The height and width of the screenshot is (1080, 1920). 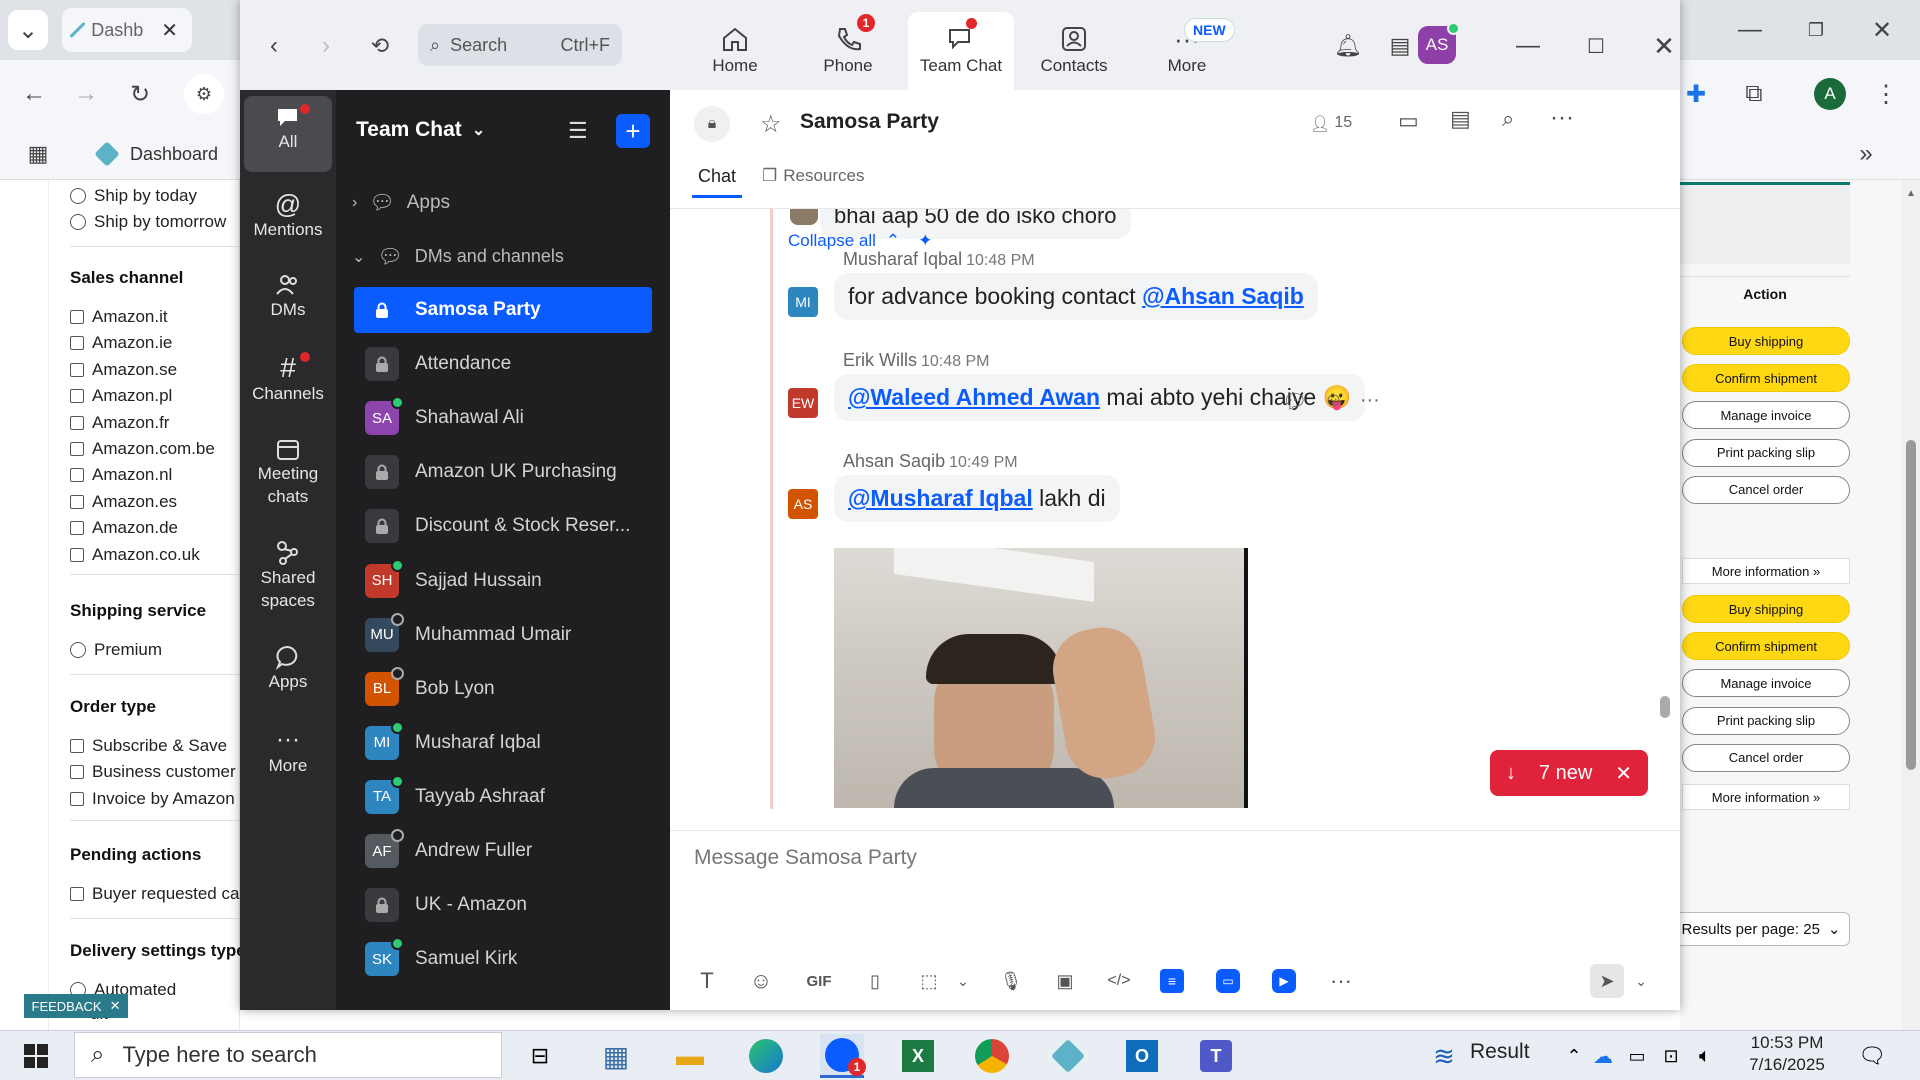 I want to click on file-icon: ▯, so click(x=875, y=981).